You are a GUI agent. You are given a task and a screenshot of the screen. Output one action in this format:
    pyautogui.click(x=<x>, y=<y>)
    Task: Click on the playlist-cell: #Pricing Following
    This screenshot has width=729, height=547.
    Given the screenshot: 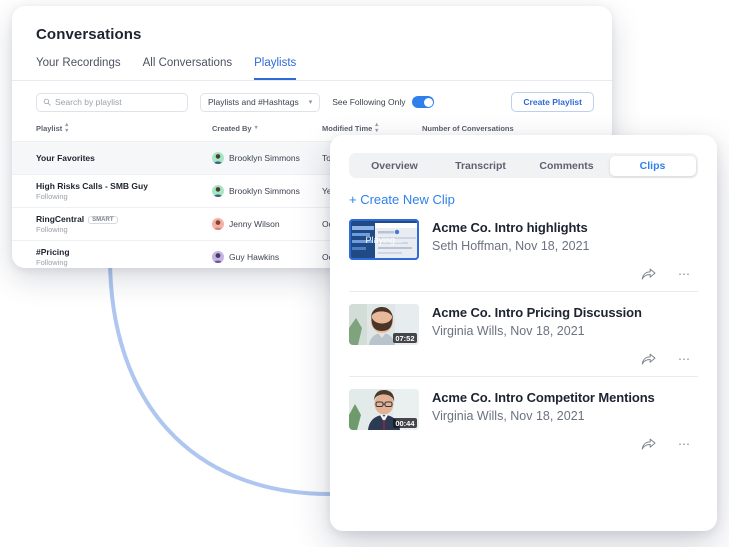 What is the action you would take?
    pyautogui.click(x=124, y=257)
    